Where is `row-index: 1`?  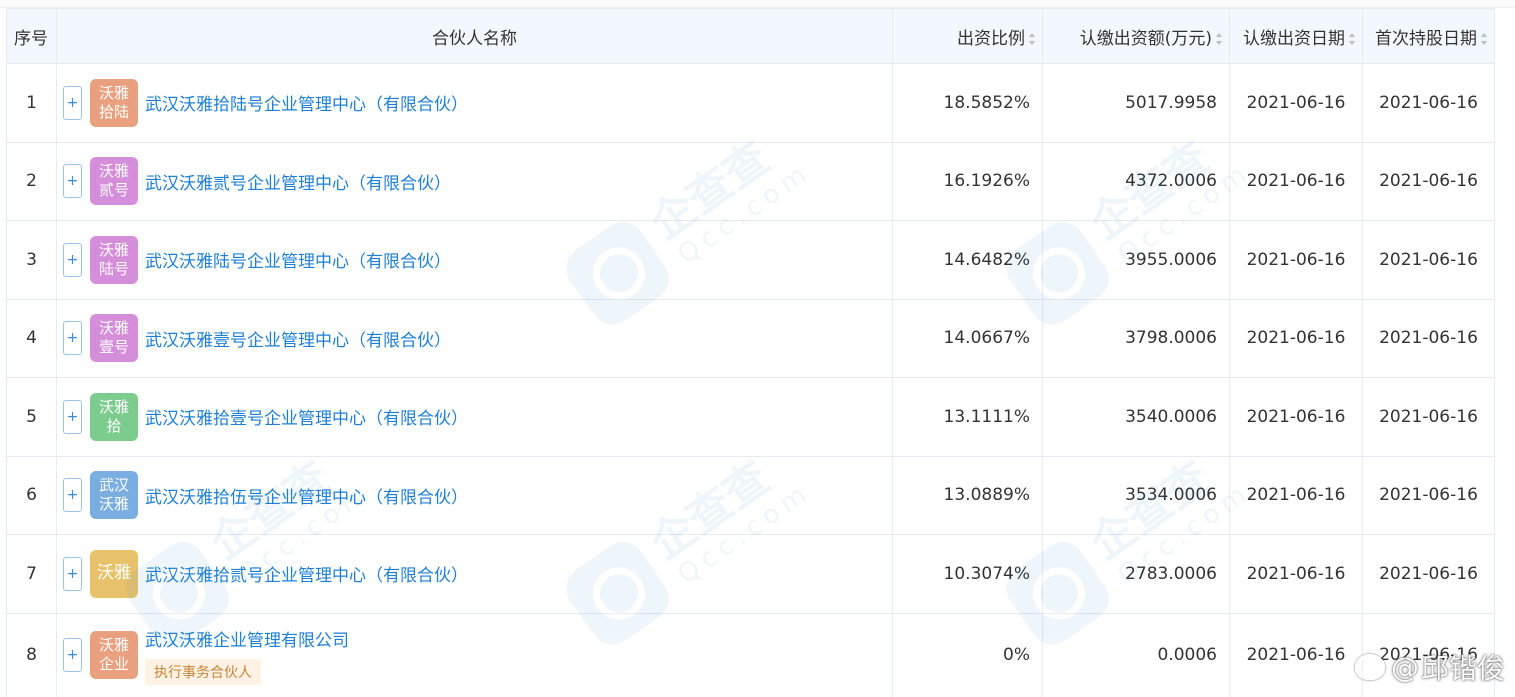 row-index: 1 is located at coordinates (31, 103).